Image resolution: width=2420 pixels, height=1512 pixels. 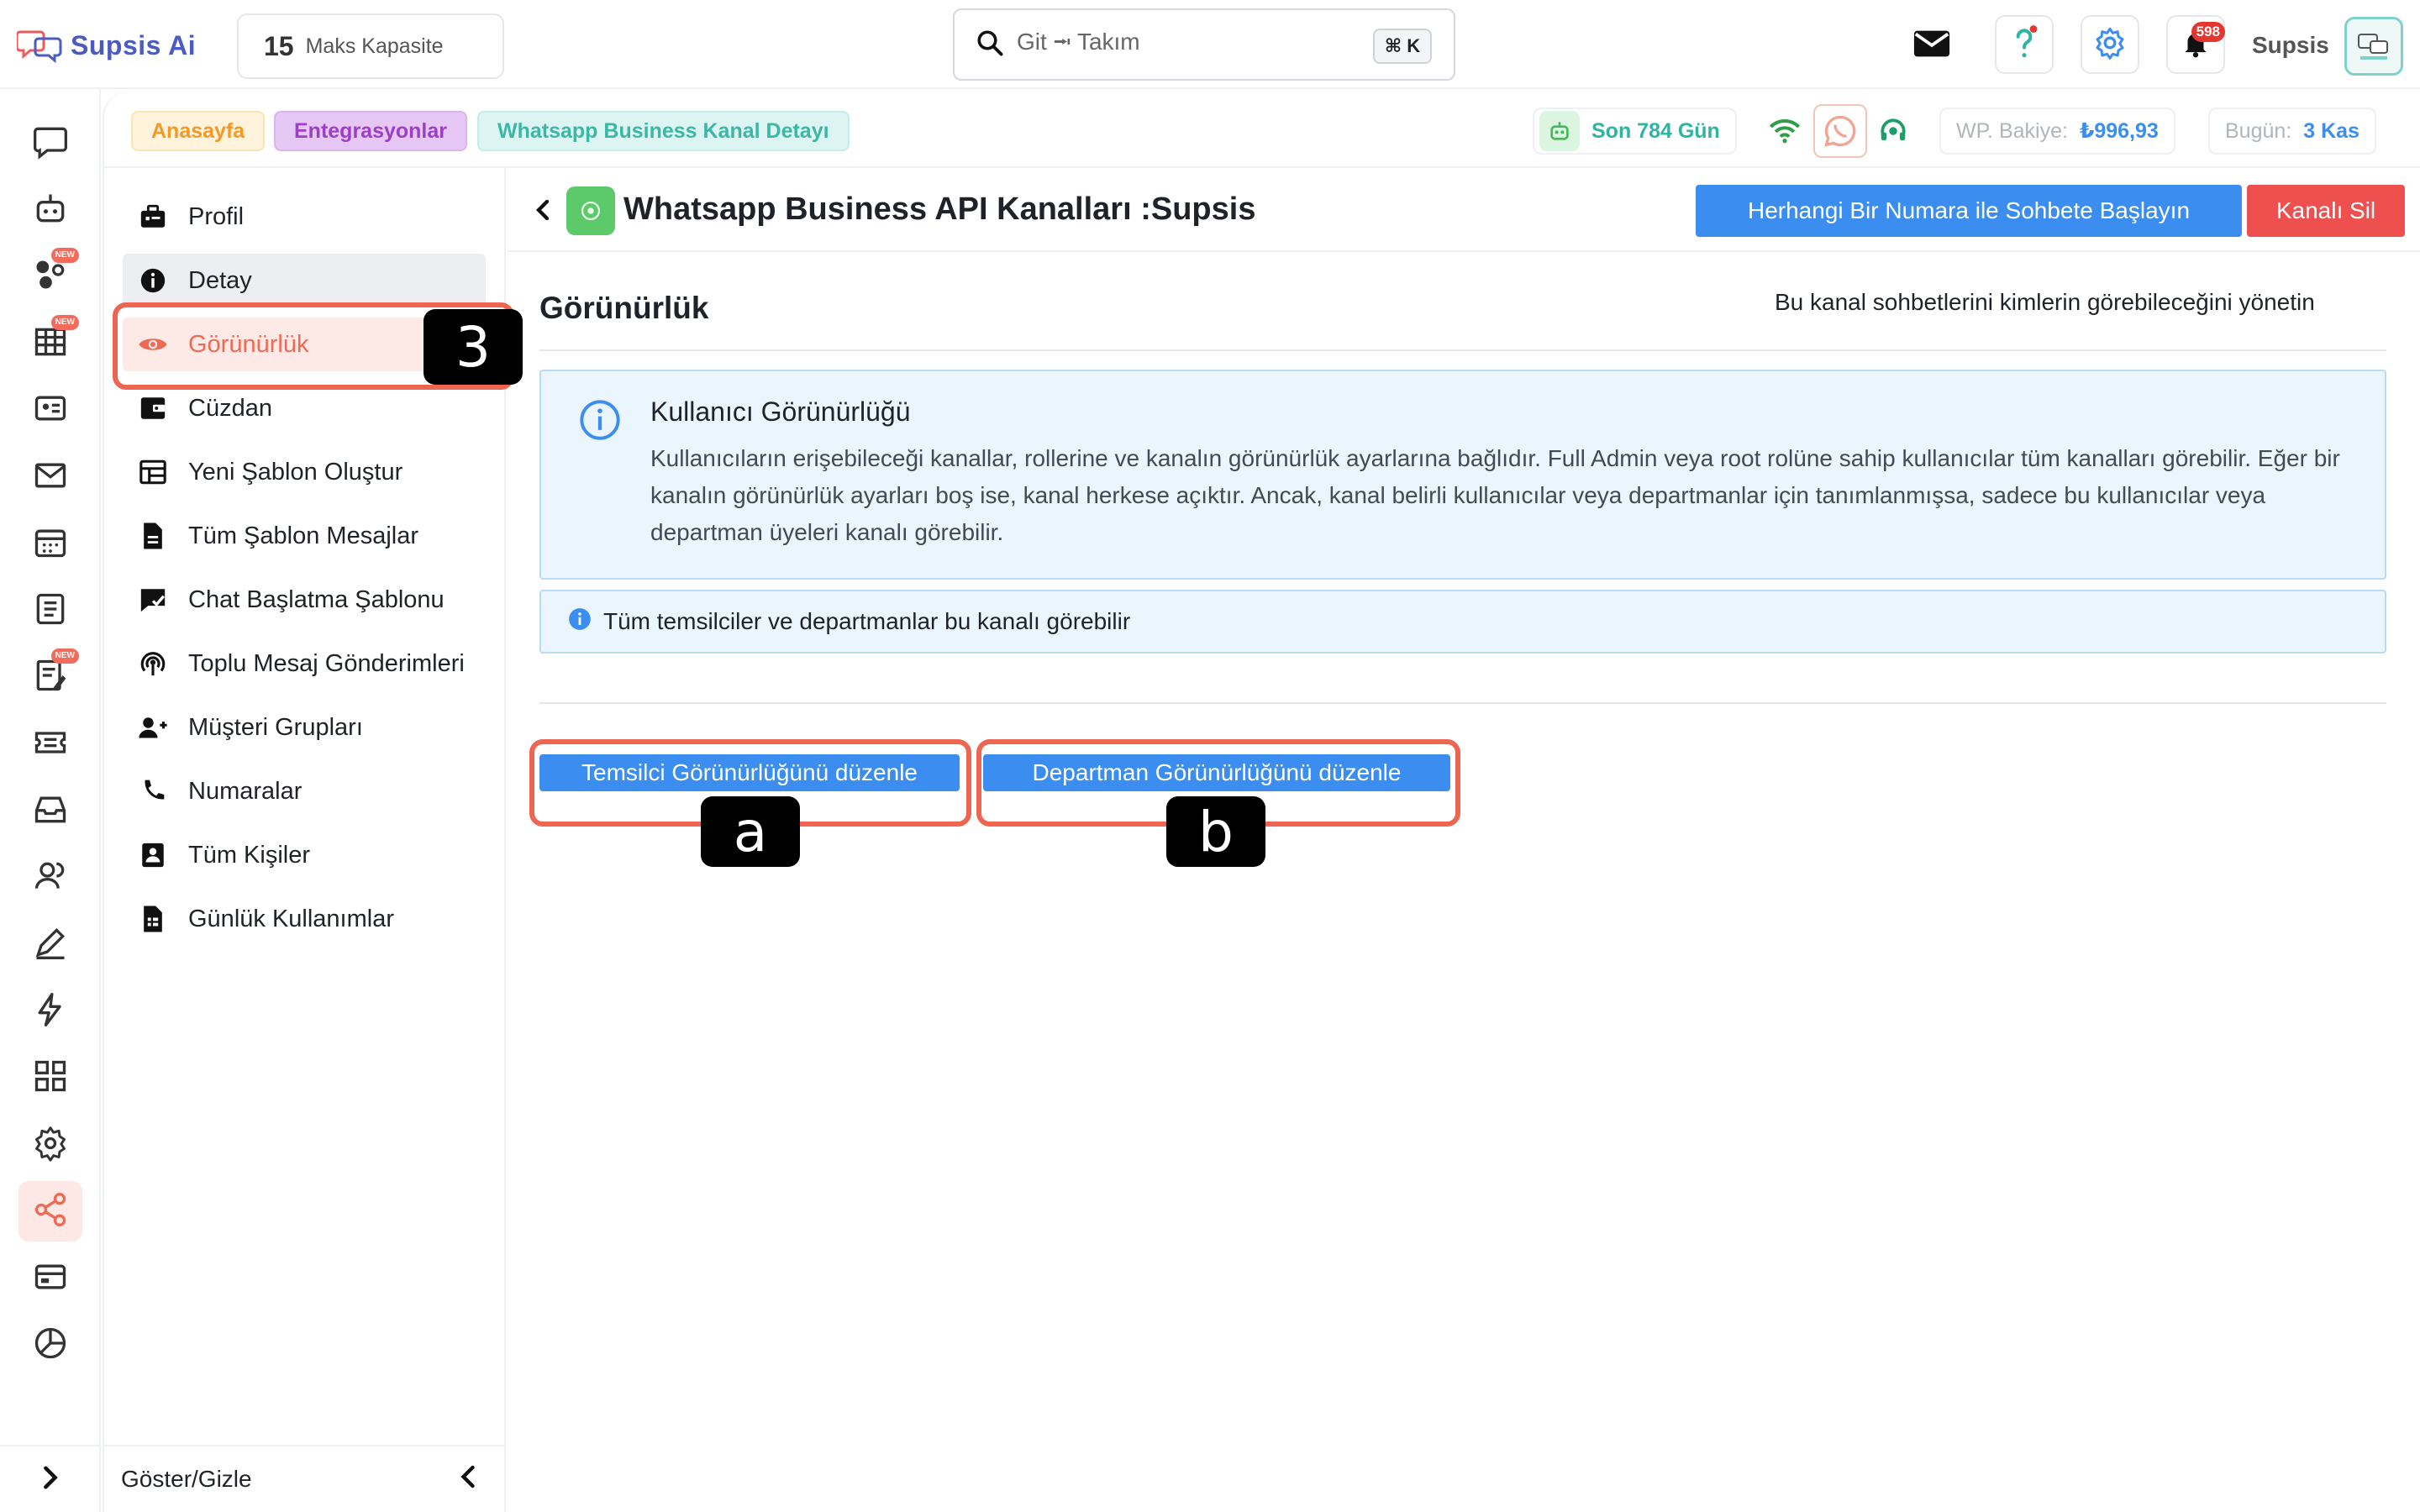 I want to click on search-bar: ⌘ K, so click(x=1204, y=44).